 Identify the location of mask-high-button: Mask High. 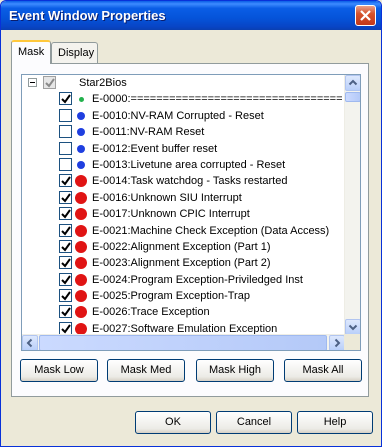
(235, 370).